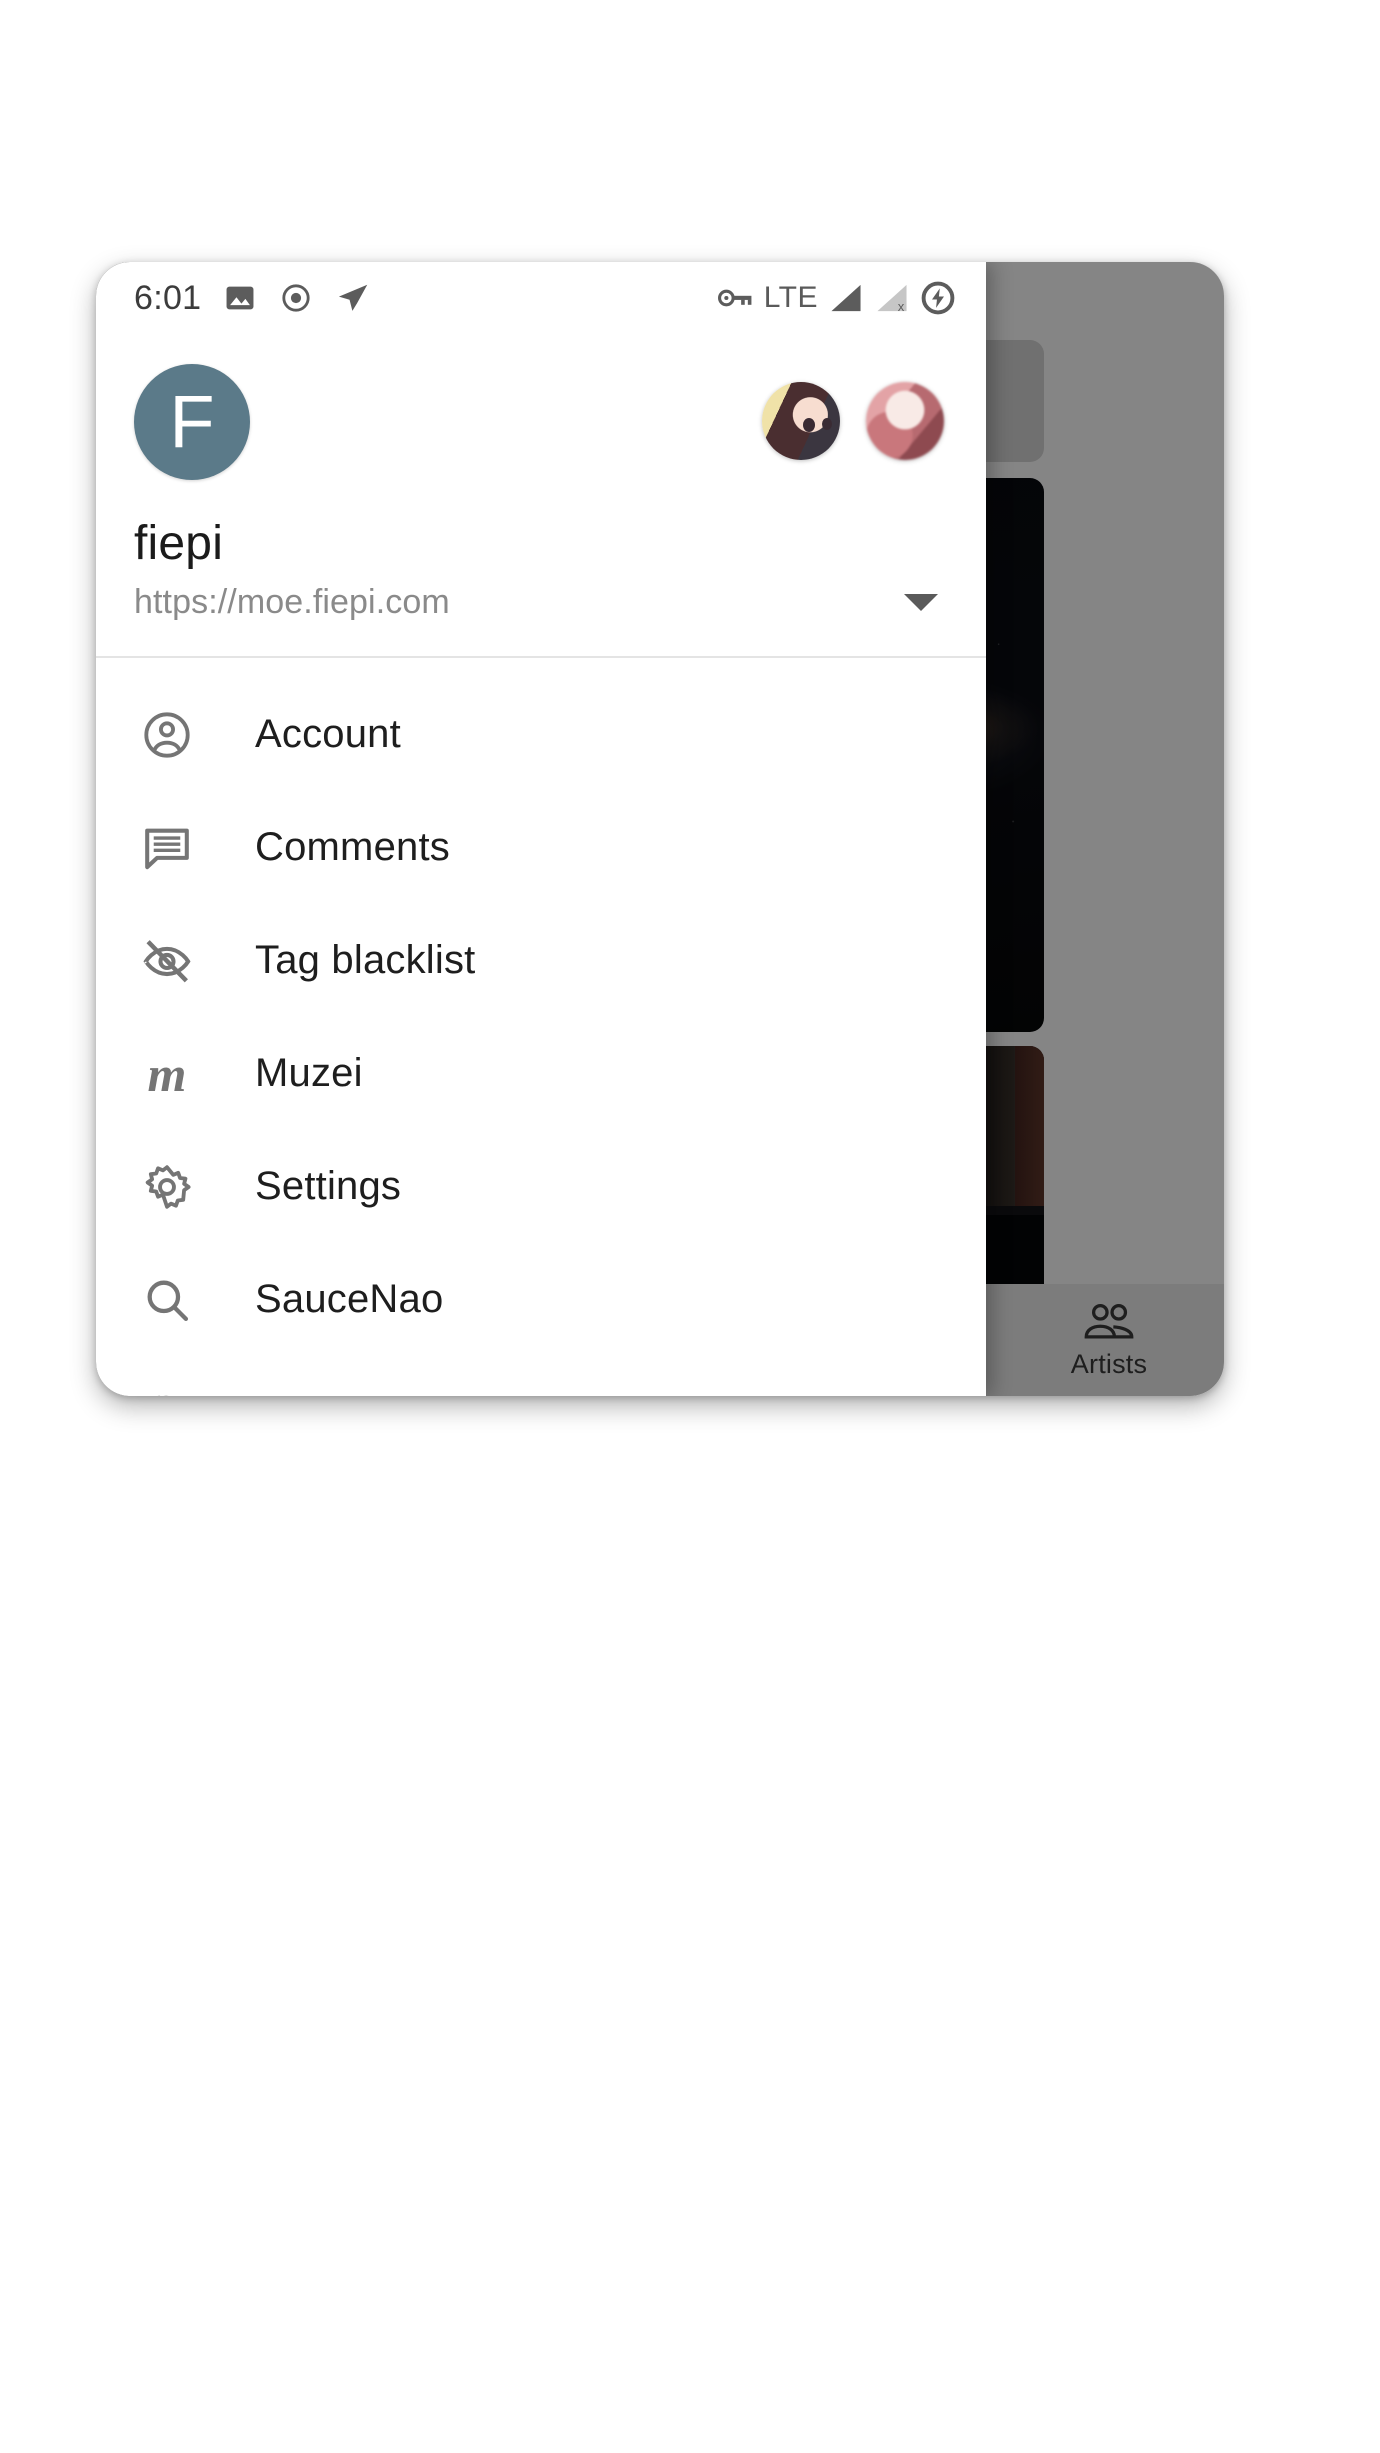 Image resolution: width=1380 pixels, height=2453 pixels. Describe the element at coordinates (309, 1073) in the screenshot. I see `menu-item-muzei-label: Muzei` at that location.